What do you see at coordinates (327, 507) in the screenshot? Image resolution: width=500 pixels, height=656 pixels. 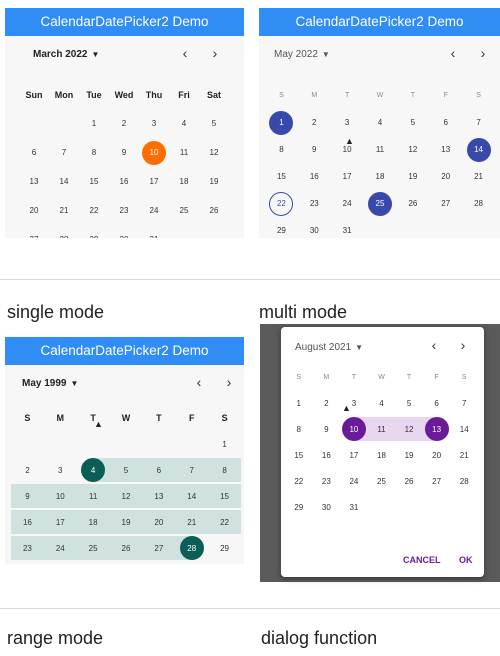 I see `day-cell: 30` at bounding box center [327, 507].